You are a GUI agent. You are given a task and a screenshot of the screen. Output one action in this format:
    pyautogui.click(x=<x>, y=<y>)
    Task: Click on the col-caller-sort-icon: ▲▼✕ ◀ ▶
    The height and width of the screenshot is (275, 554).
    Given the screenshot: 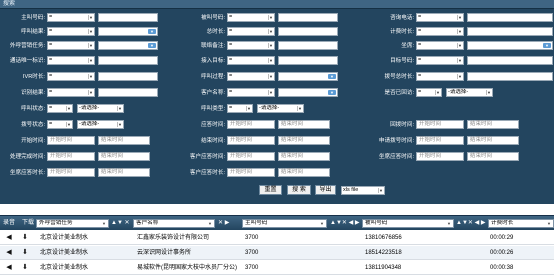 What is the action you would take?
    pyautogui.click(x=344, y=223)
    